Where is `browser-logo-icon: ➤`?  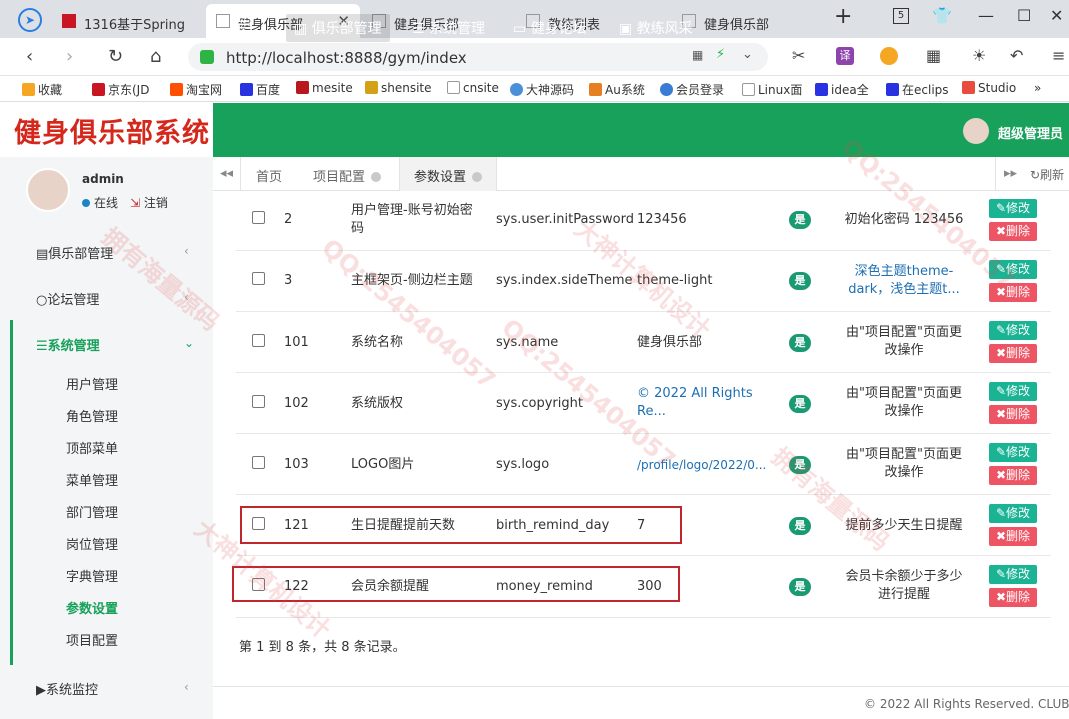
browser-logo-icon: ➤ is located at coordinates (30, 20).